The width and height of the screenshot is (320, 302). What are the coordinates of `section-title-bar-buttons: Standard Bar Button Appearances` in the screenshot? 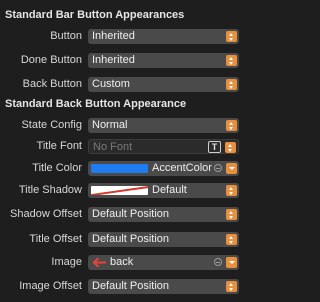 It's located at (95, 15).